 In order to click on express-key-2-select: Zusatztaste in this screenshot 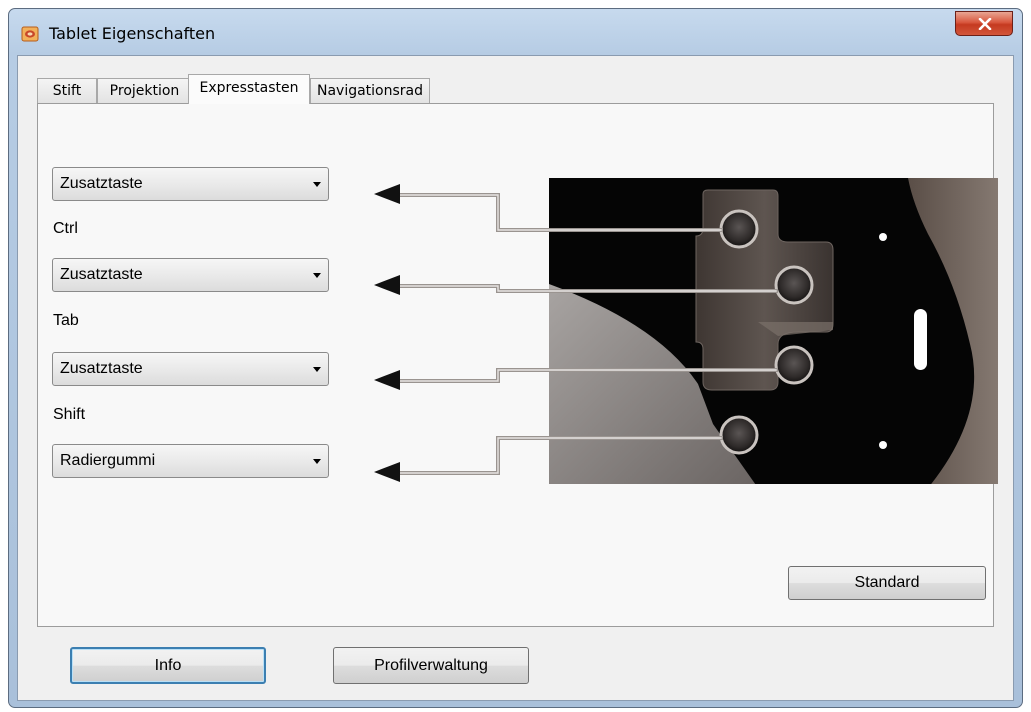, I will do `click(190, 275)`.